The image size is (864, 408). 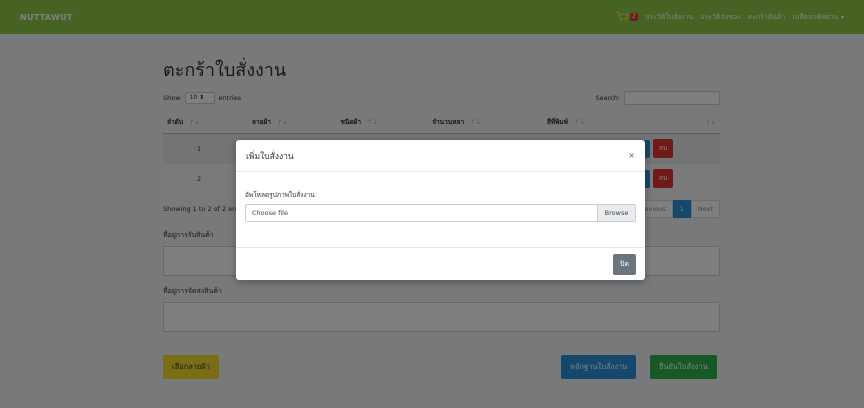 What do you see at coordinates (440, 264) in the screenshot?
I see `modal-footer: ปิด` at bounding box center [440, 264].